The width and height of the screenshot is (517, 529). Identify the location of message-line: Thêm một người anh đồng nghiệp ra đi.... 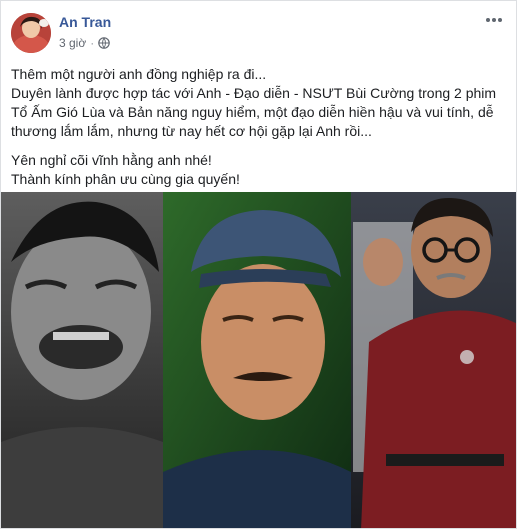
(139, 74).